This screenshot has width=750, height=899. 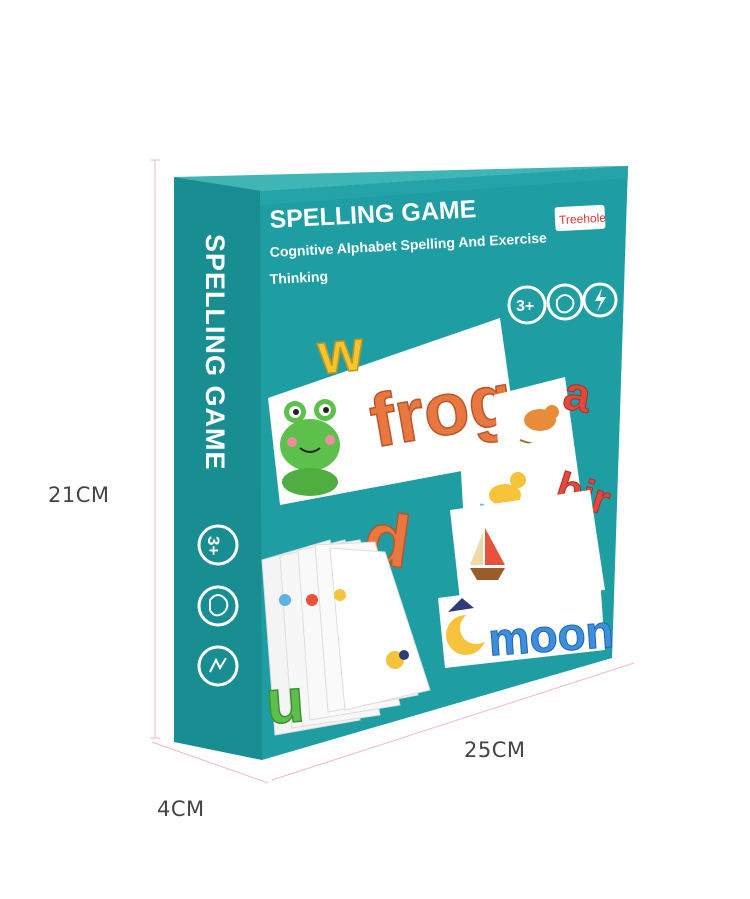 I want to click on front-age-badge-text: 3+, so click(x=525, y=306).